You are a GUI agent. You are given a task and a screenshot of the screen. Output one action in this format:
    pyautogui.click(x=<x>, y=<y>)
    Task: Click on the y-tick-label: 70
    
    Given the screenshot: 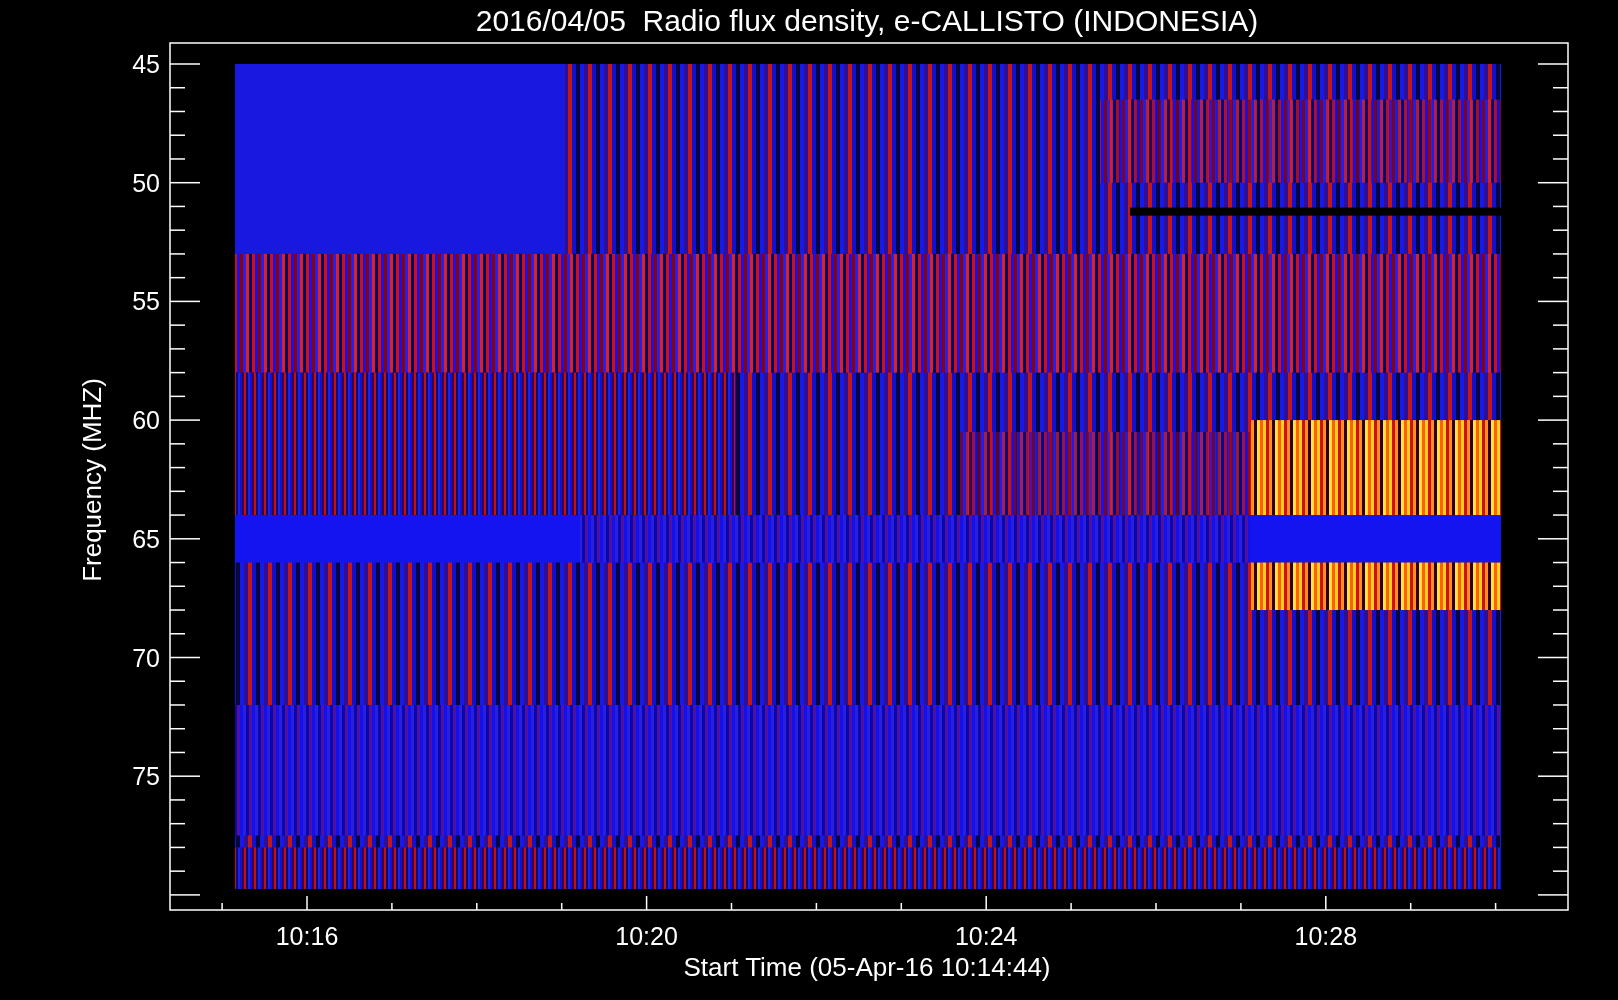 What is the action you would take?
    pyautogui.click(x=146, y=657)
    